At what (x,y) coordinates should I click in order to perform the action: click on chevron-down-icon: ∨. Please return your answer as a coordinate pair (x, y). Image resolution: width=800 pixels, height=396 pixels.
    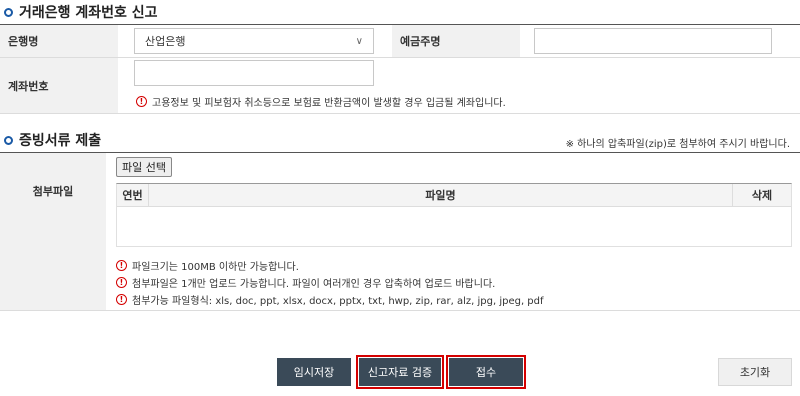
    Looking at the image, I should click on (359, 41).